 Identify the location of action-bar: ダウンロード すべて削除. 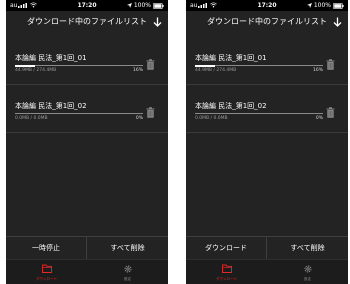
(267, 247).